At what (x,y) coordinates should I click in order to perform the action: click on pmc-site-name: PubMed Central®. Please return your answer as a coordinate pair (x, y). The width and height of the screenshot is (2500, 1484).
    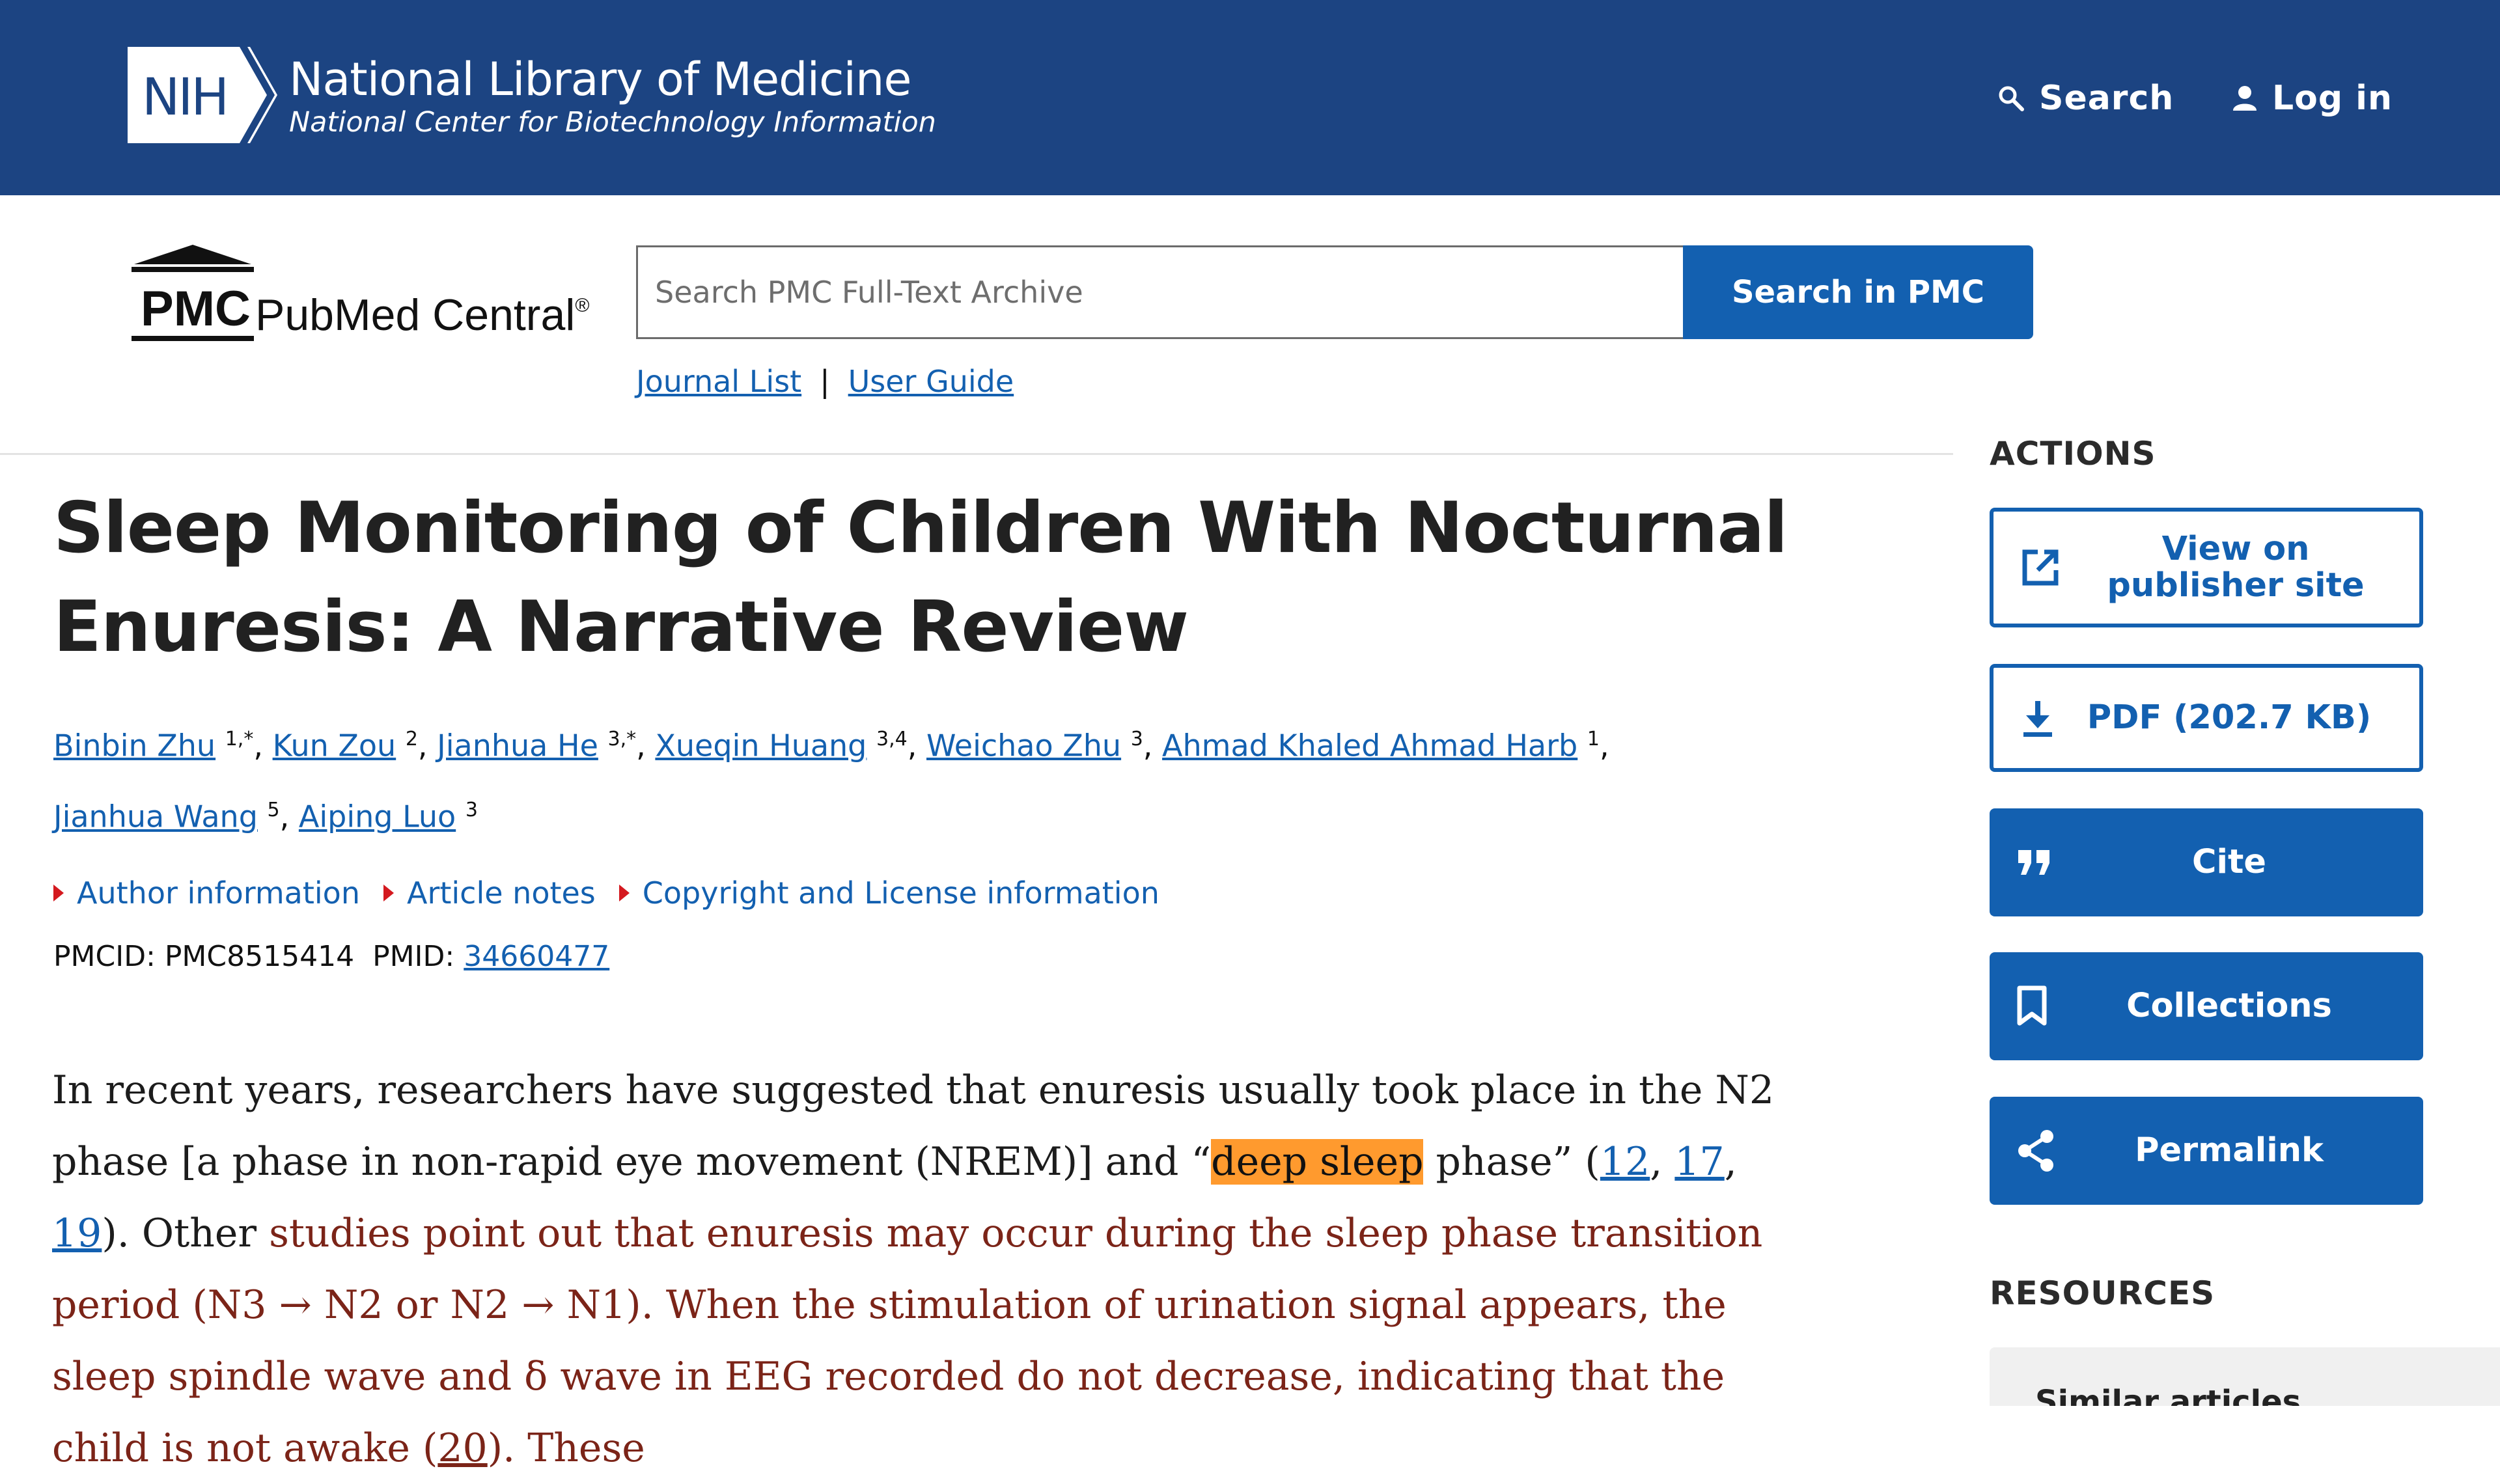
    Looking at the image, I should click on (422, 310).